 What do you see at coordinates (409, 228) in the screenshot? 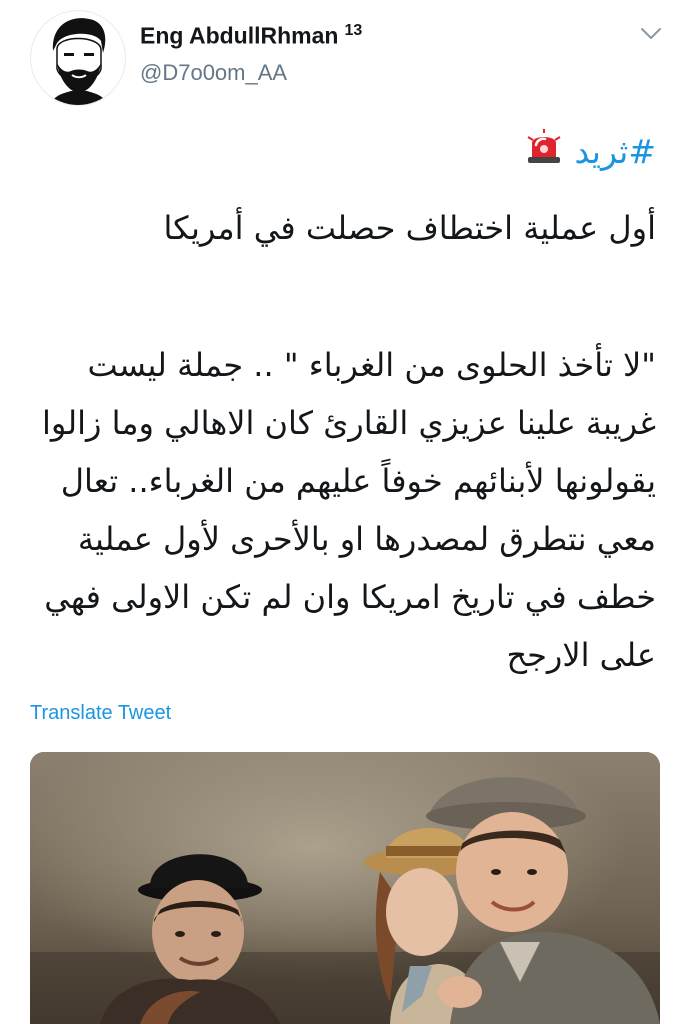
I see `tweet-title: أول عملية اختطاف حصلت في أمريكا` at bounding box center [409, 228].